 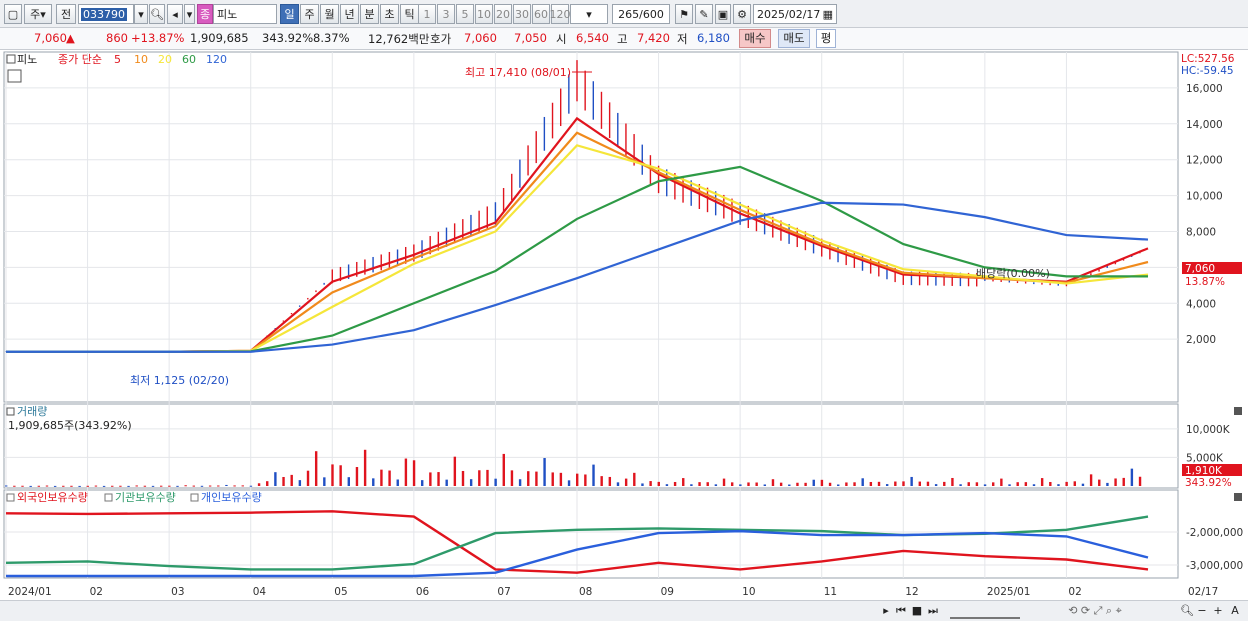 What do you see at coordinates (1218, 611) in the screenshot?
I see `zoom-in-icon: +` at bounding box center [1218, 611].